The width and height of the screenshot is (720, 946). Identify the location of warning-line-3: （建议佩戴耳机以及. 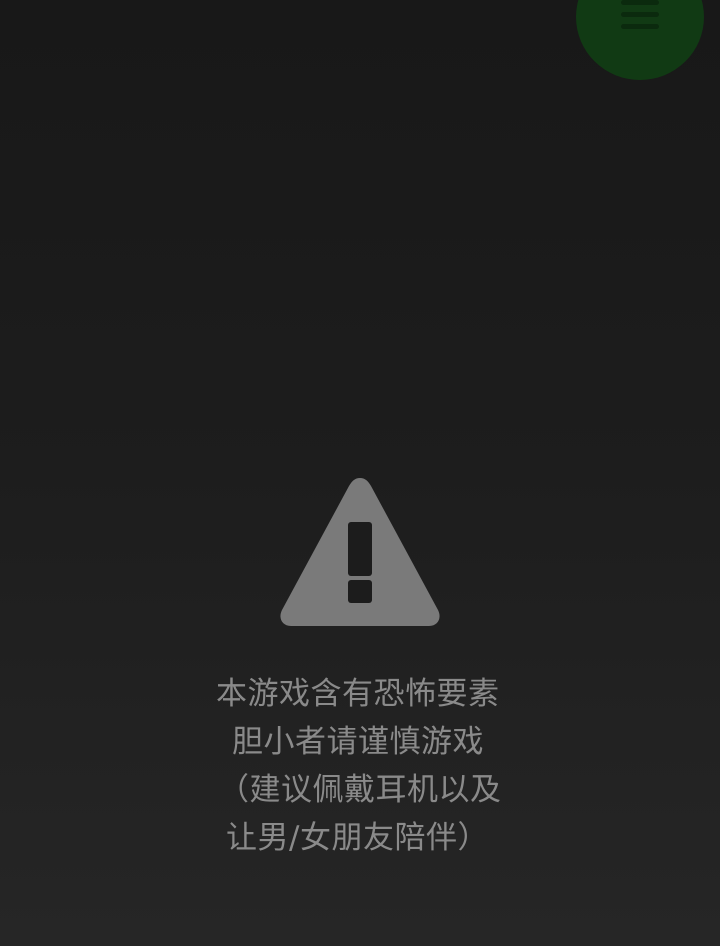
(360, 790).